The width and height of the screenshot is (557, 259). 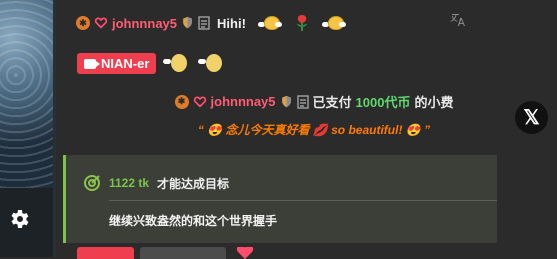 What do you see at coordinates (144, 23) in the screenshot?
I see `username: johnnnay5` at bounding box center [144, 23].